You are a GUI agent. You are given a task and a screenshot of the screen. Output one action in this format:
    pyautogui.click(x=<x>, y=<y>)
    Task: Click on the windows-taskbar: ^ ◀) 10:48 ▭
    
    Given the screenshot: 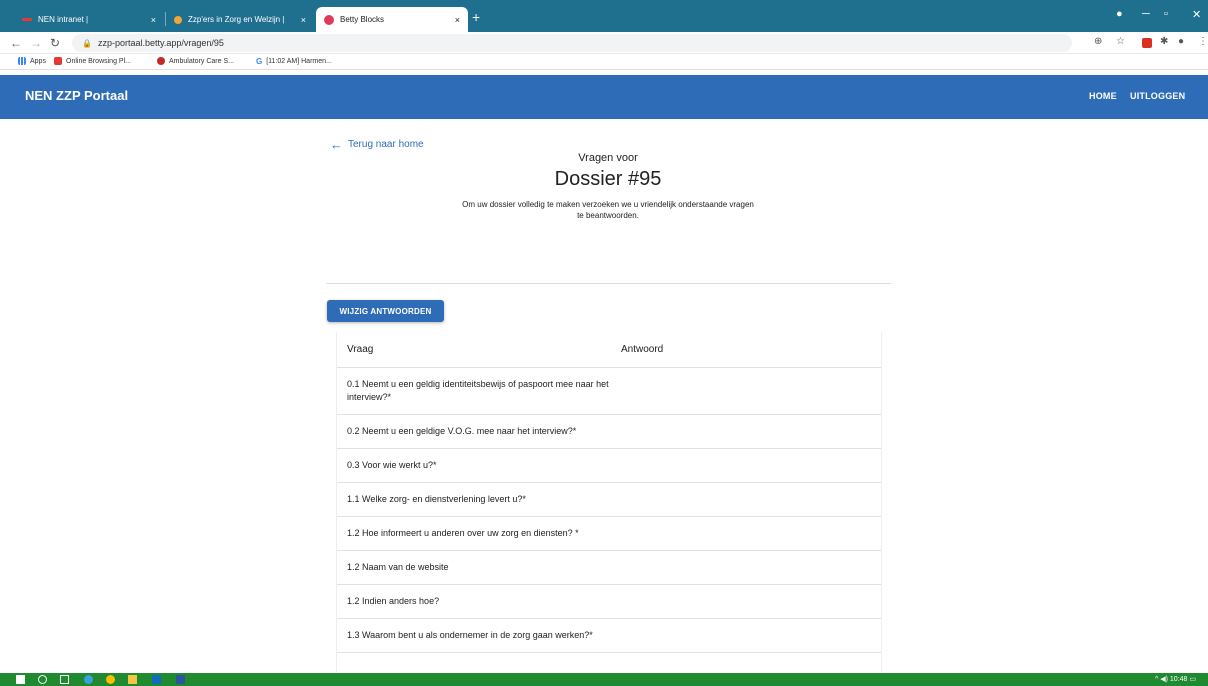 What is the action you would take?
    pyautogui.click(x=604, y=679)
    